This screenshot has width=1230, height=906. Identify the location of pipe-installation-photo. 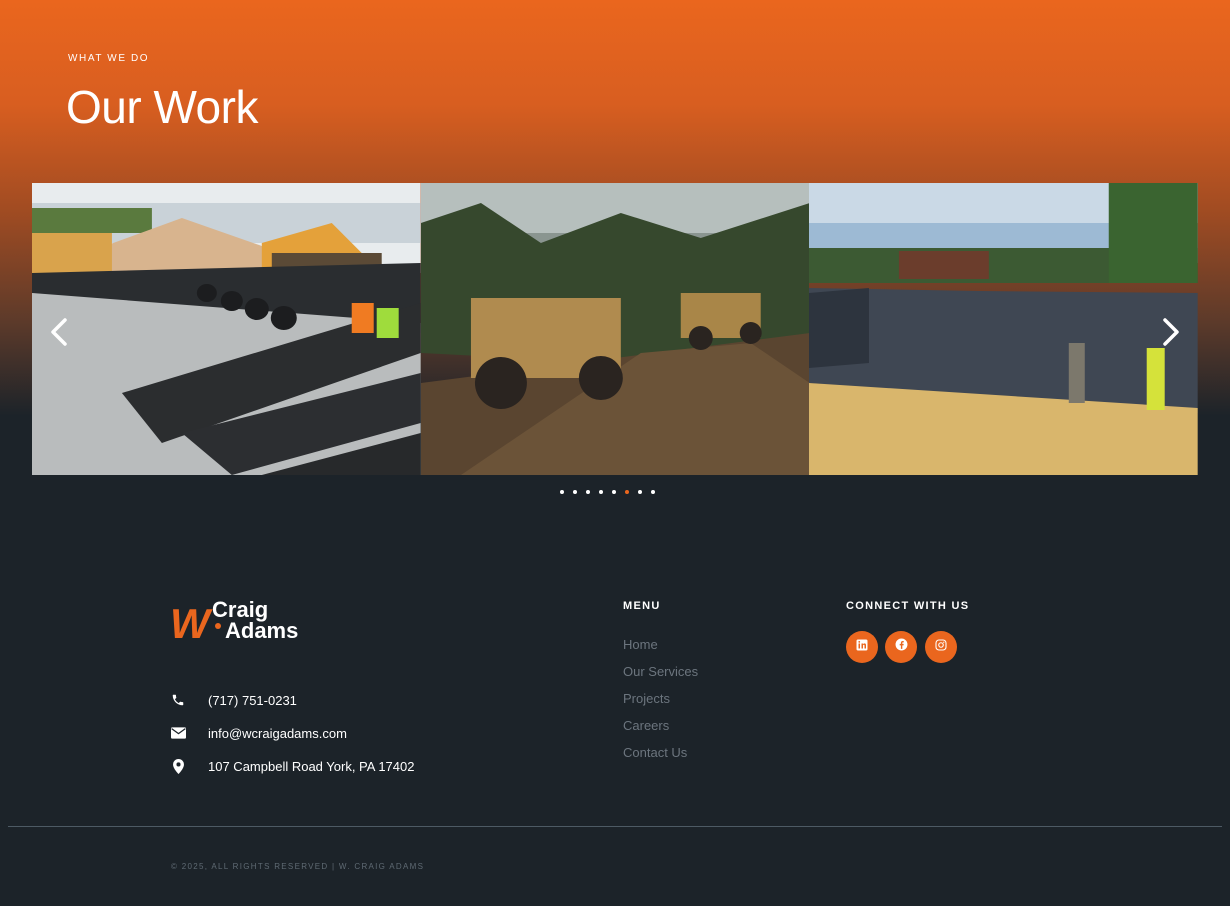
(226, 329).